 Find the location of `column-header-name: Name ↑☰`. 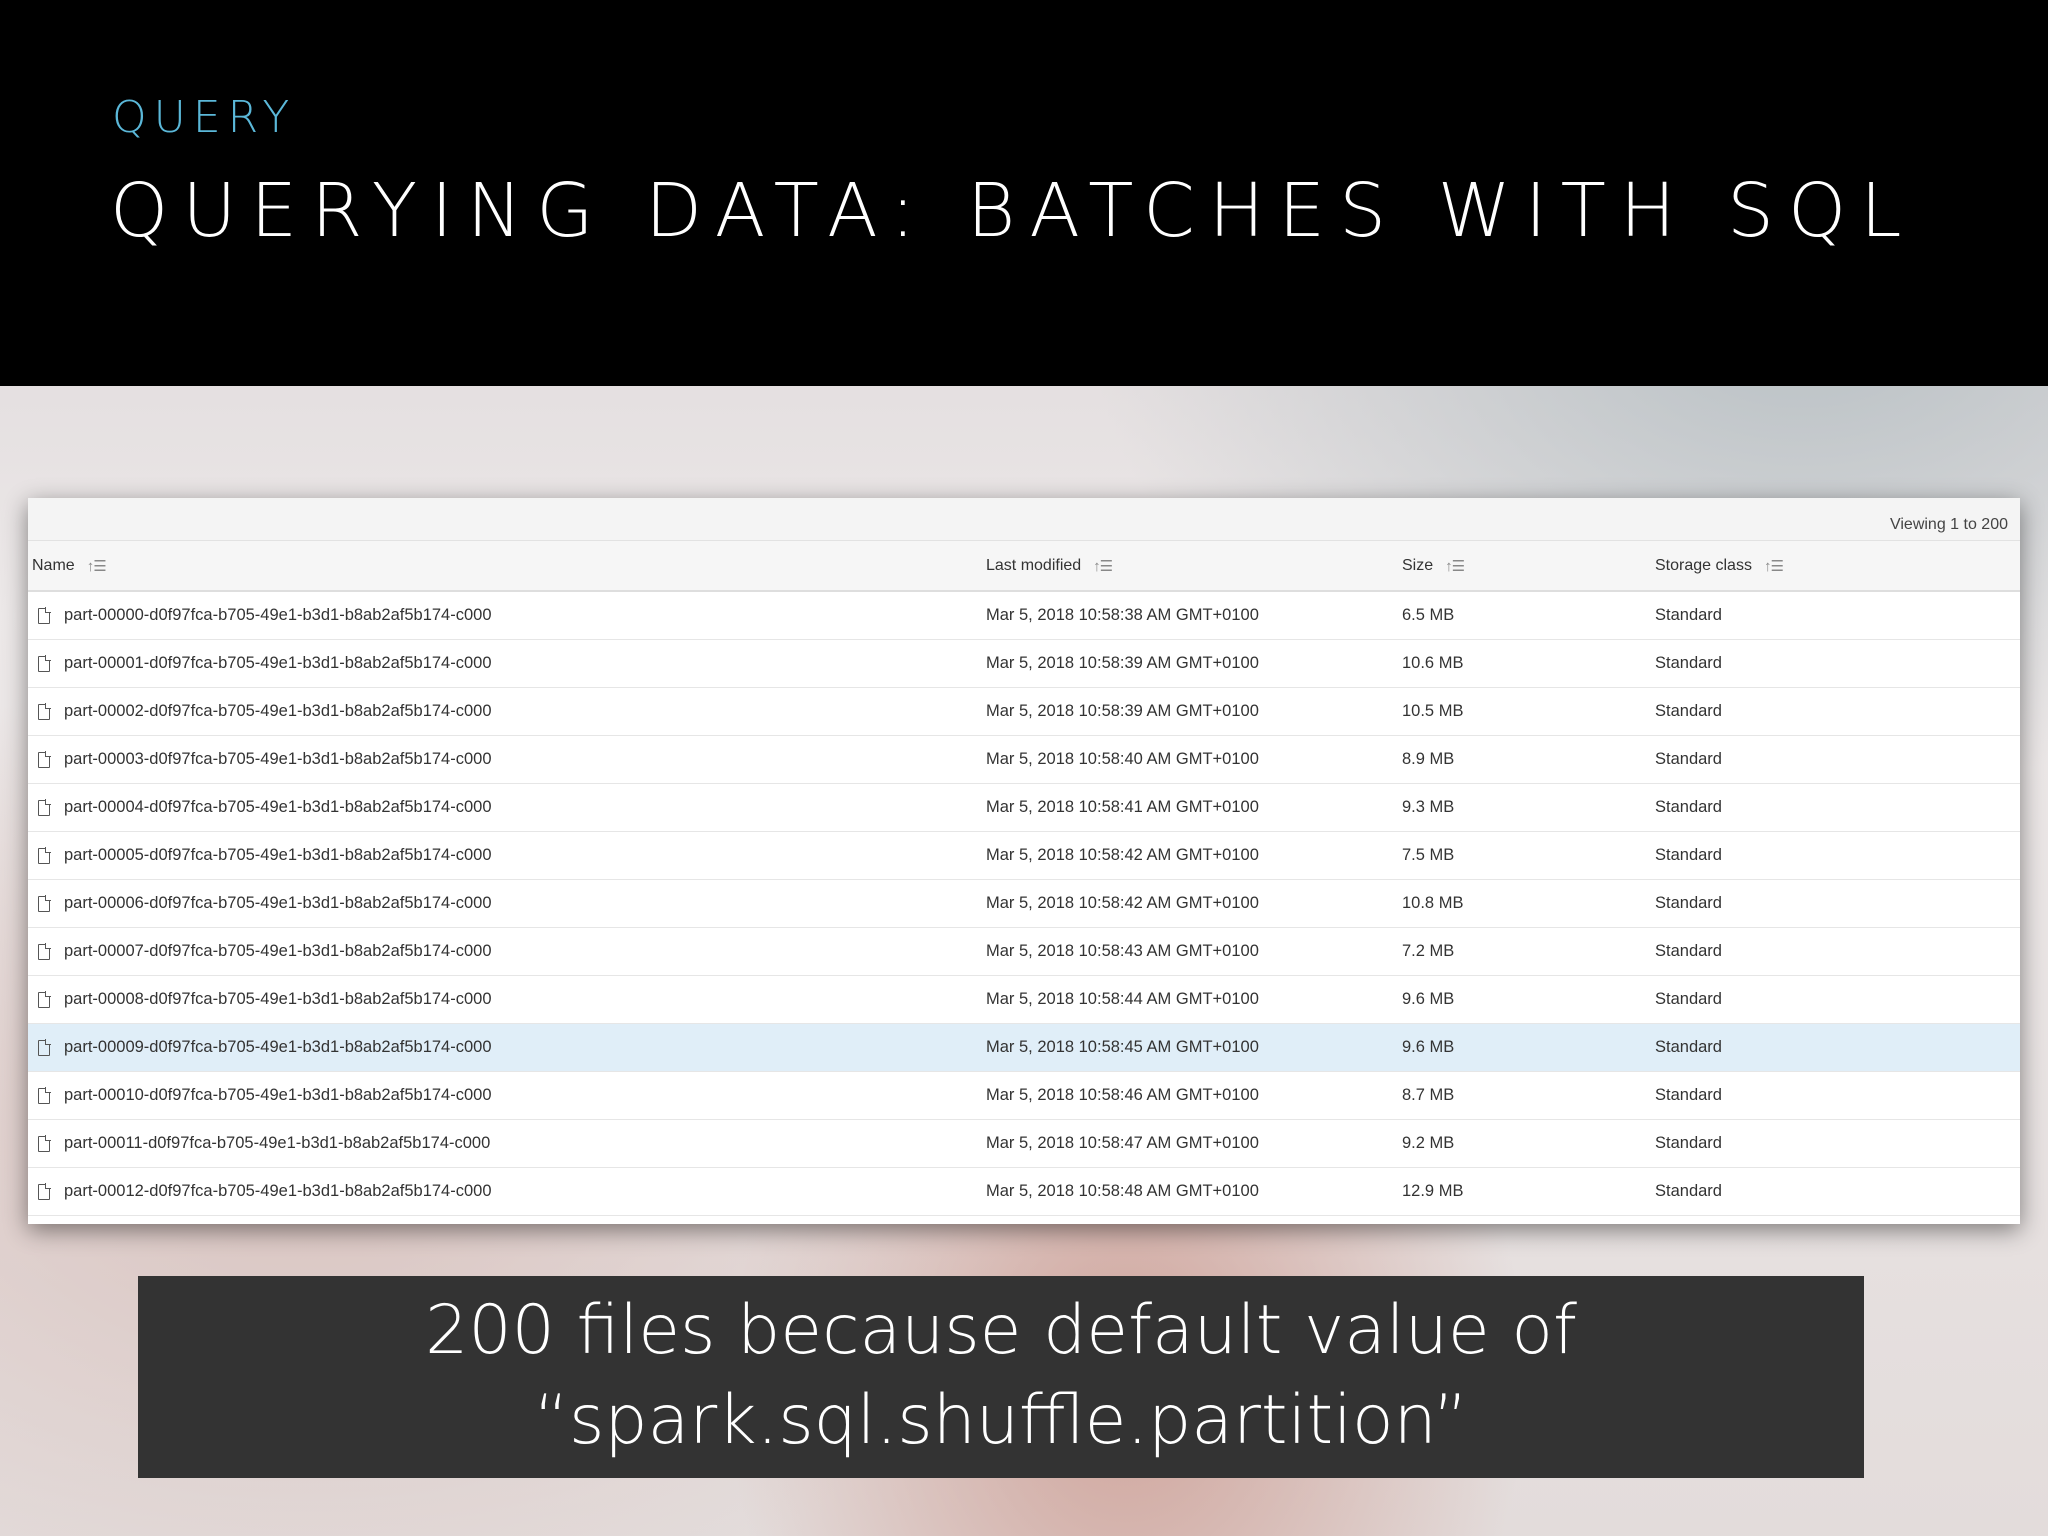

column-header-name: Name ↑☰ is located at coordinates (69, 565).